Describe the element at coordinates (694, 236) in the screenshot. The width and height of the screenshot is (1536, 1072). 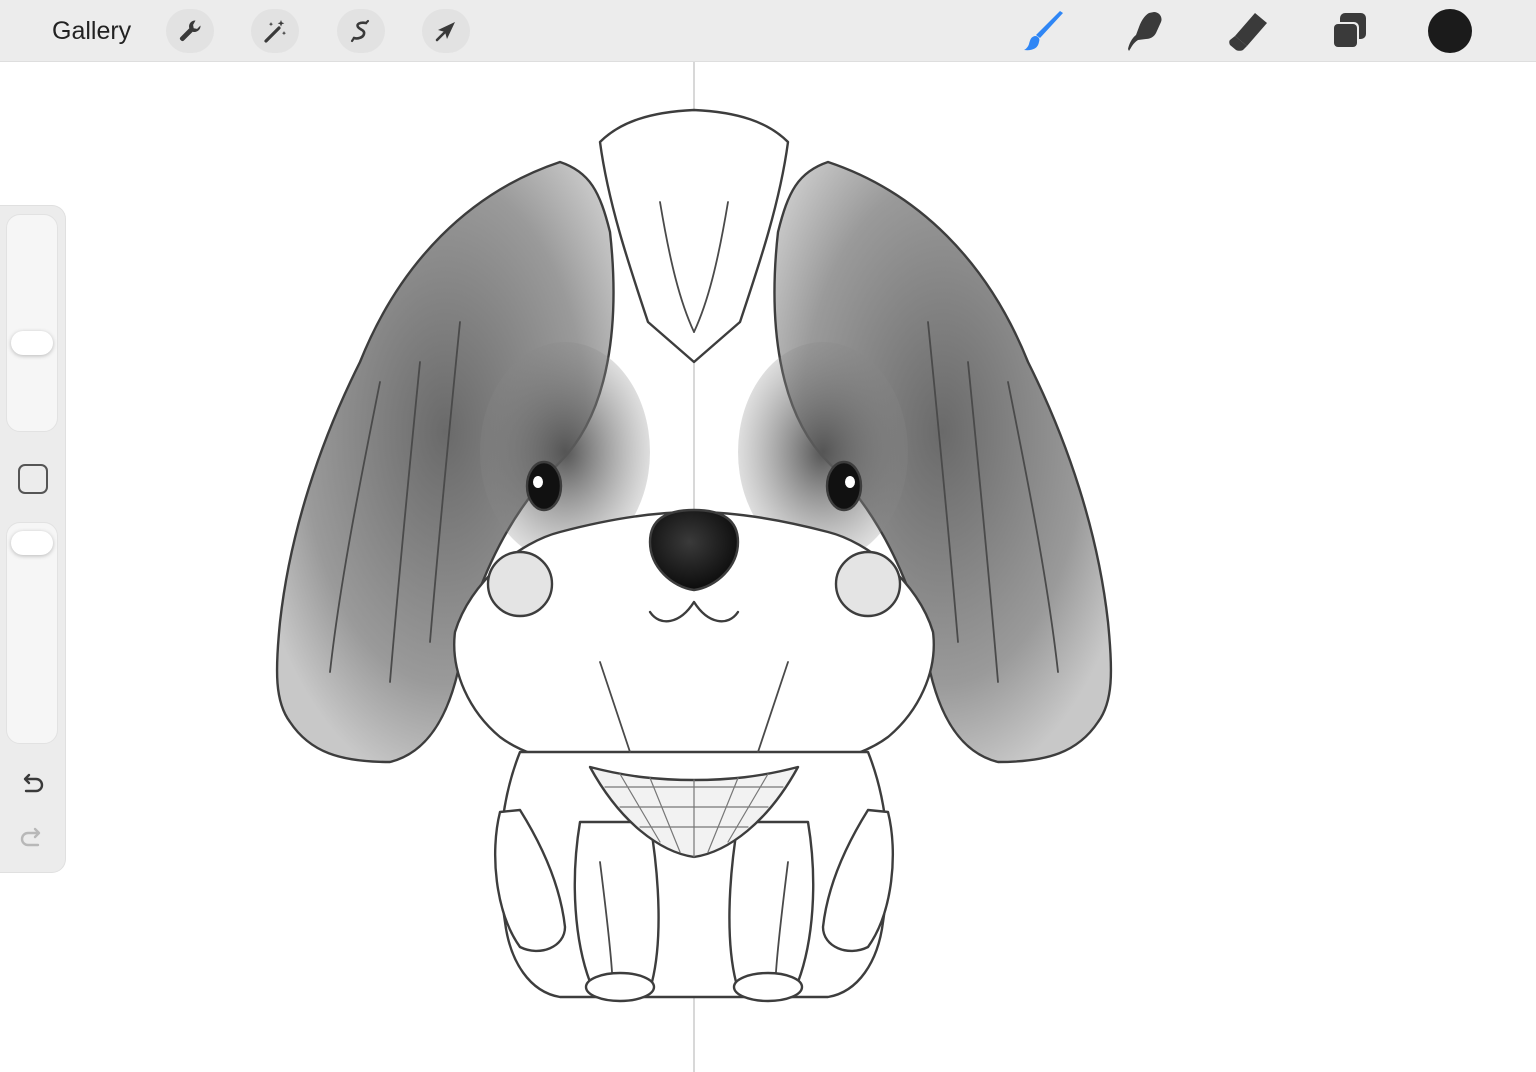
I see `head-tuft` at that location.